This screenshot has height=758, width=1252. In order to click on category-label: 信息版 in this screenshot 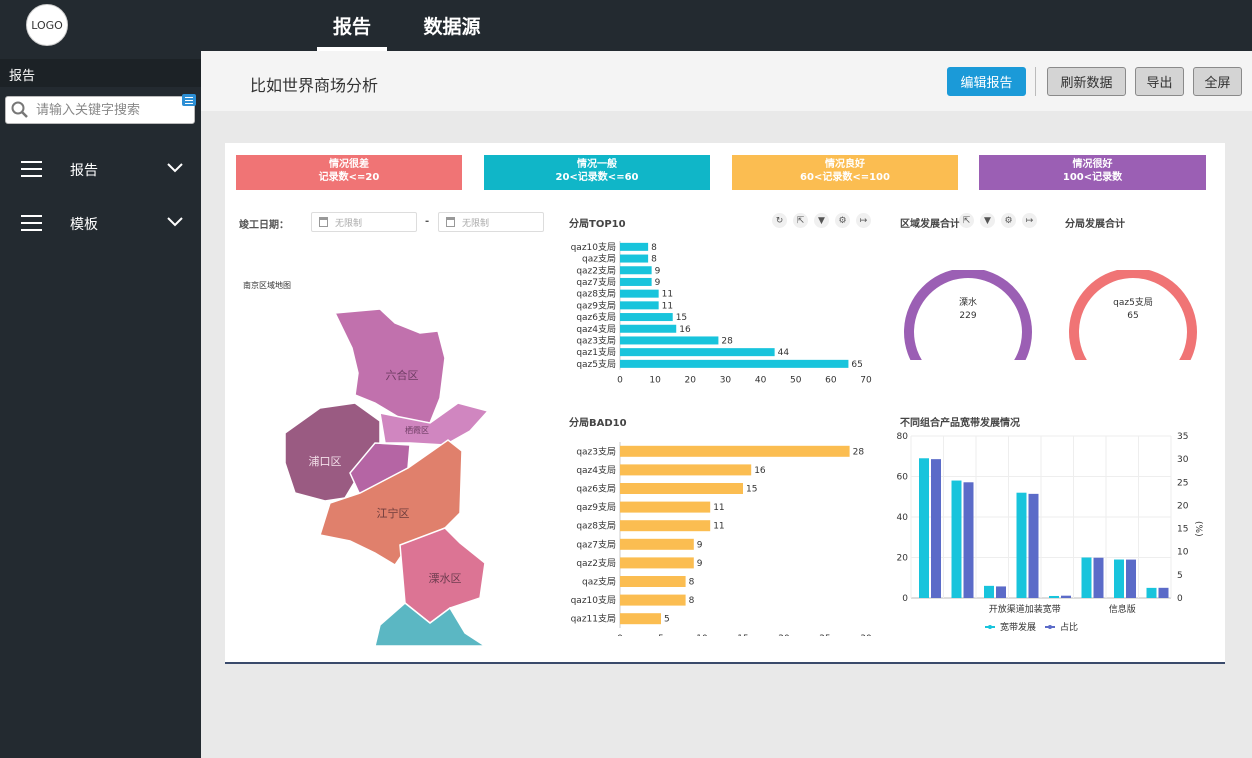, I will do `click(1122, 609)`.